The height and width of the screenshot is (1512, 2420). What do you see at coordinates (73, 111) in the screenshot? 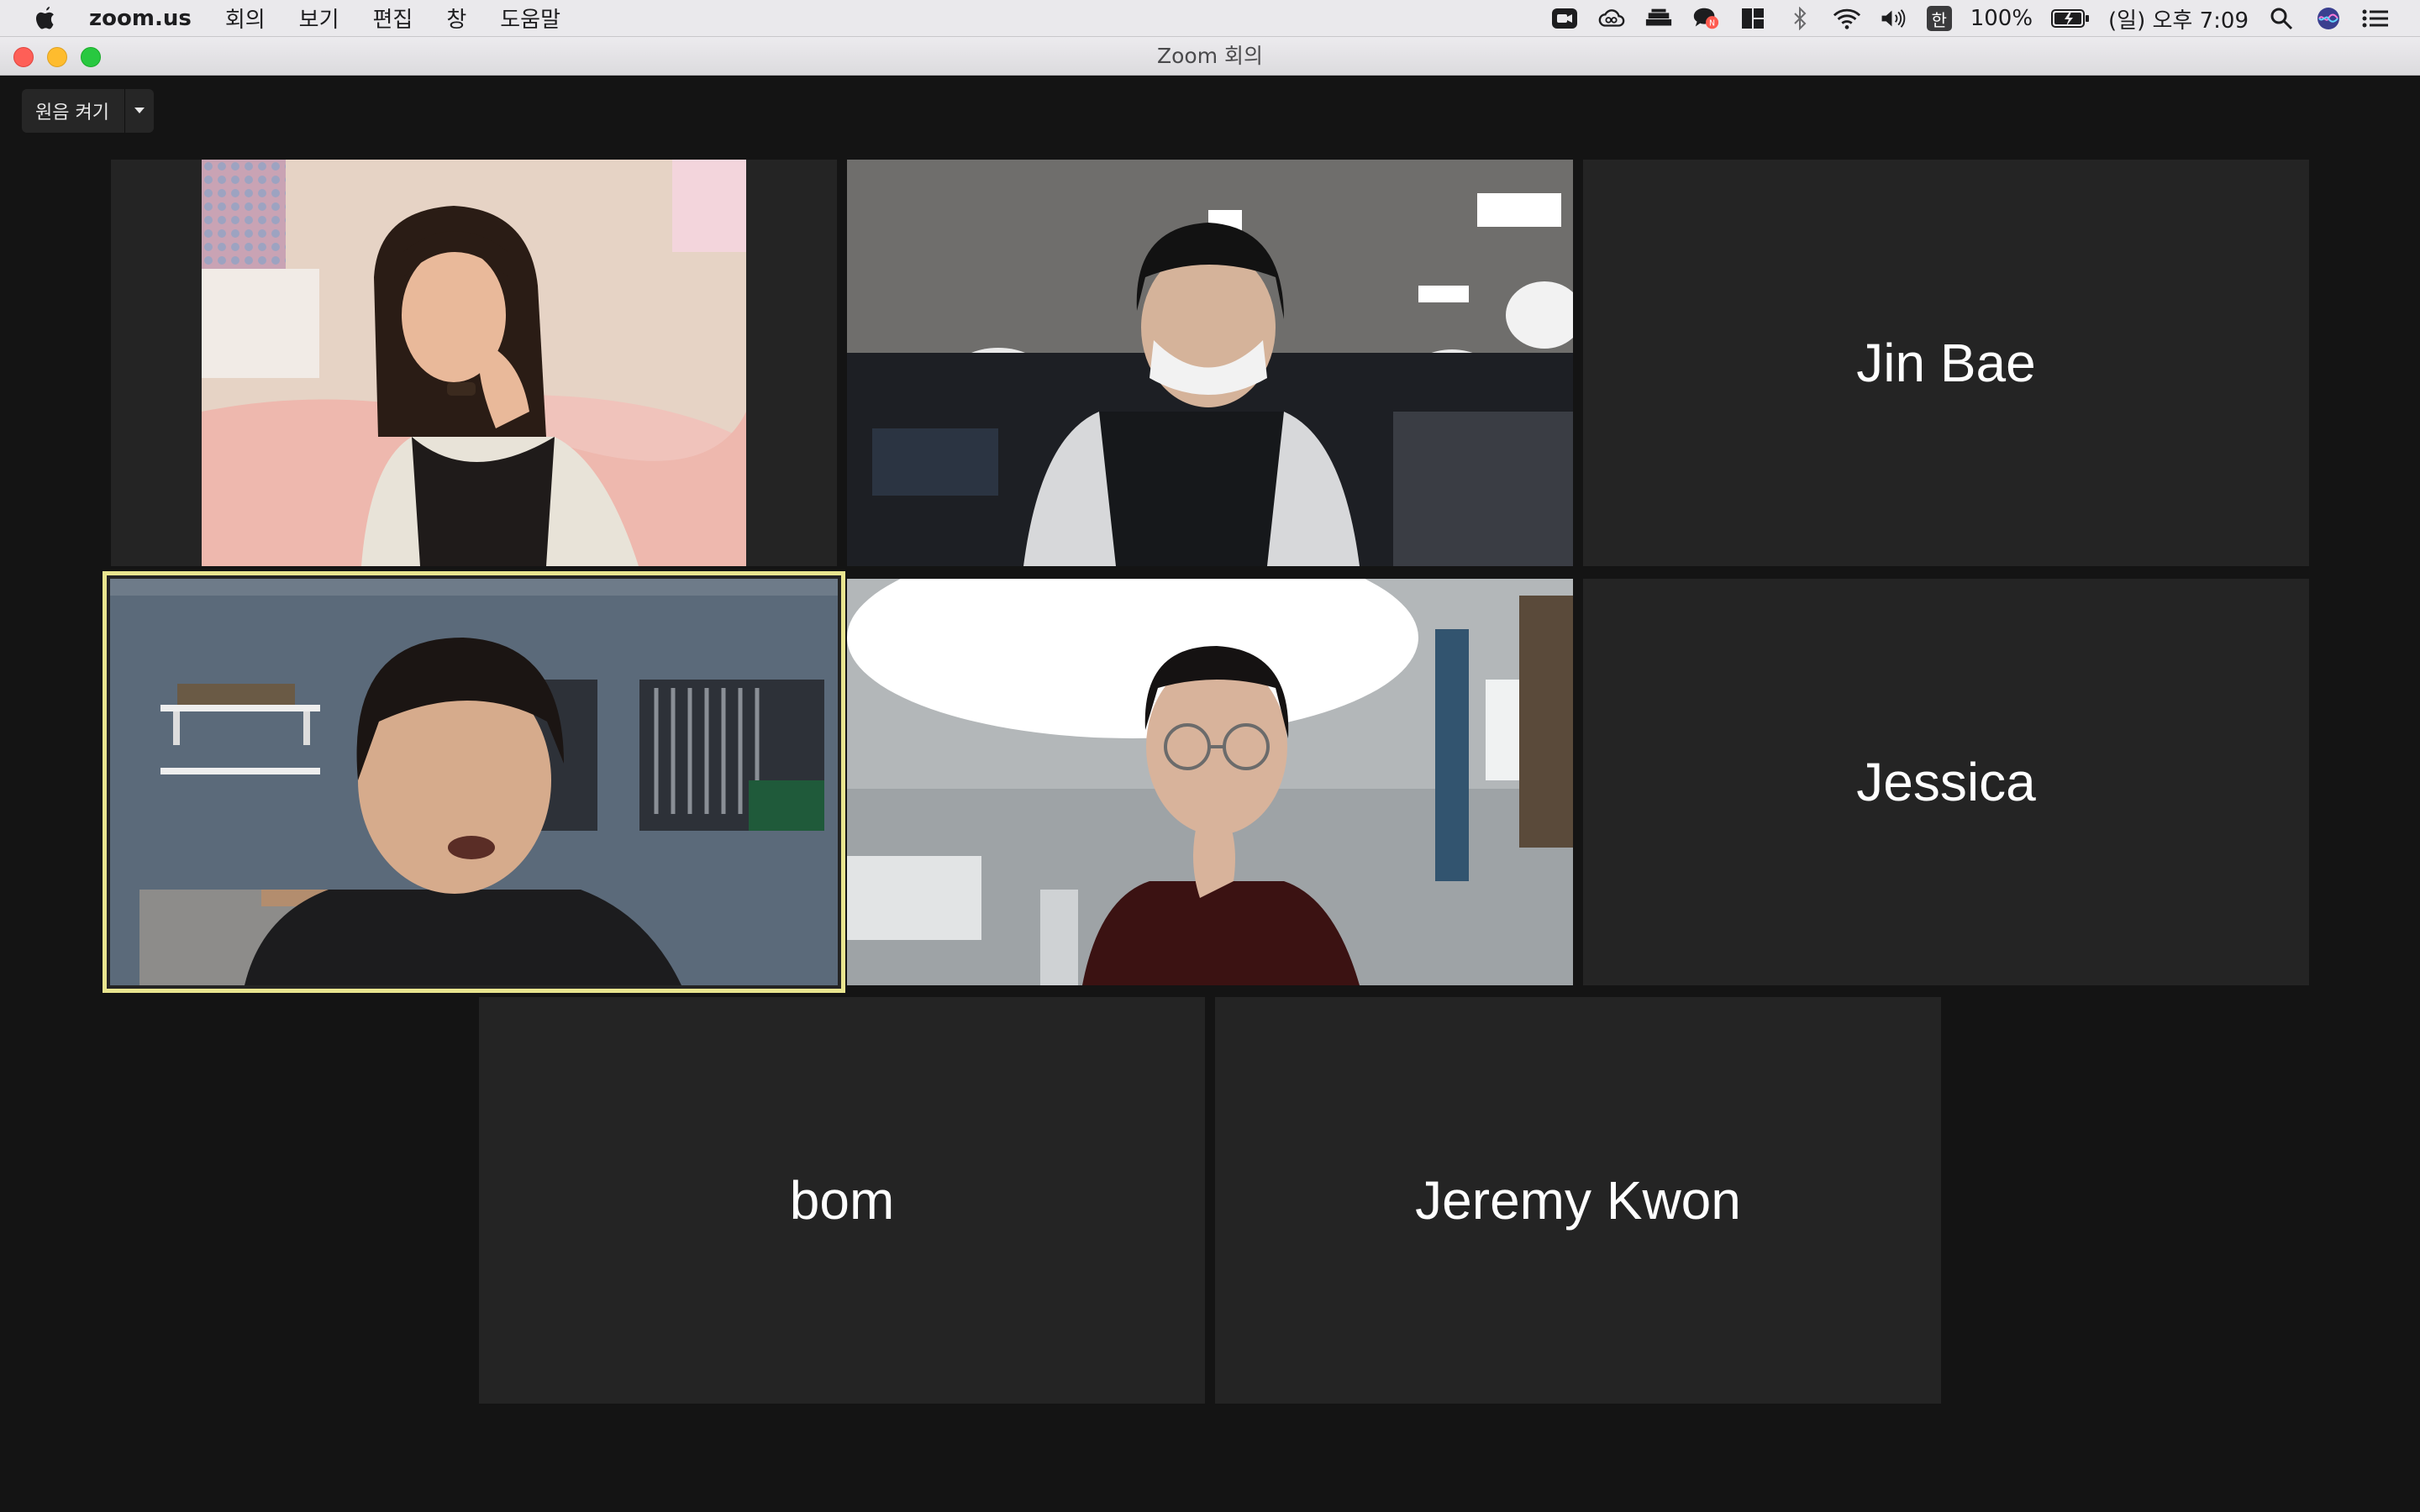
I see `original-sound-button: 원음 켜기` at bounding box center [73, 111].